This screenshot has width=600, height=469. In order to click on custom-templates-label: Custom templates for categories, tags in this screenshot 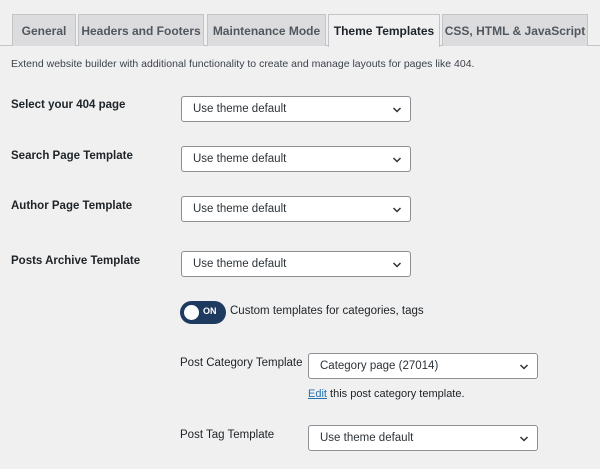, I will do `click(327, 311)`.